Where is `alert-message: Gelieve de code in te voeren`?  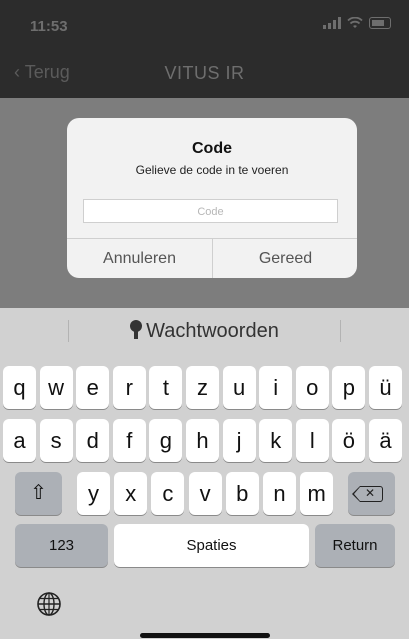
alert-message: Gelieve de code in te voeren is located at coordinates (212, 170).